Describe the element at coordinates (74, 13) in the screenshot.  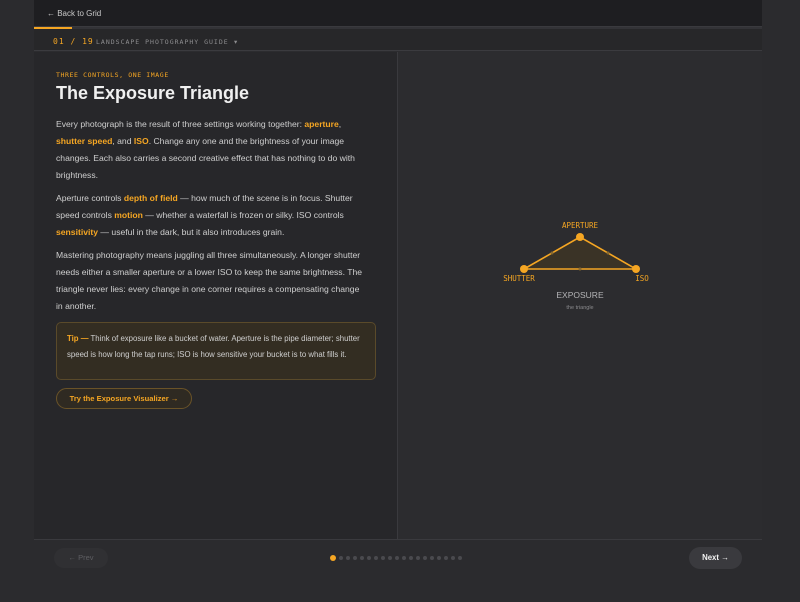
I see `back-to-grid-link: ← Back to Grid` at that location.